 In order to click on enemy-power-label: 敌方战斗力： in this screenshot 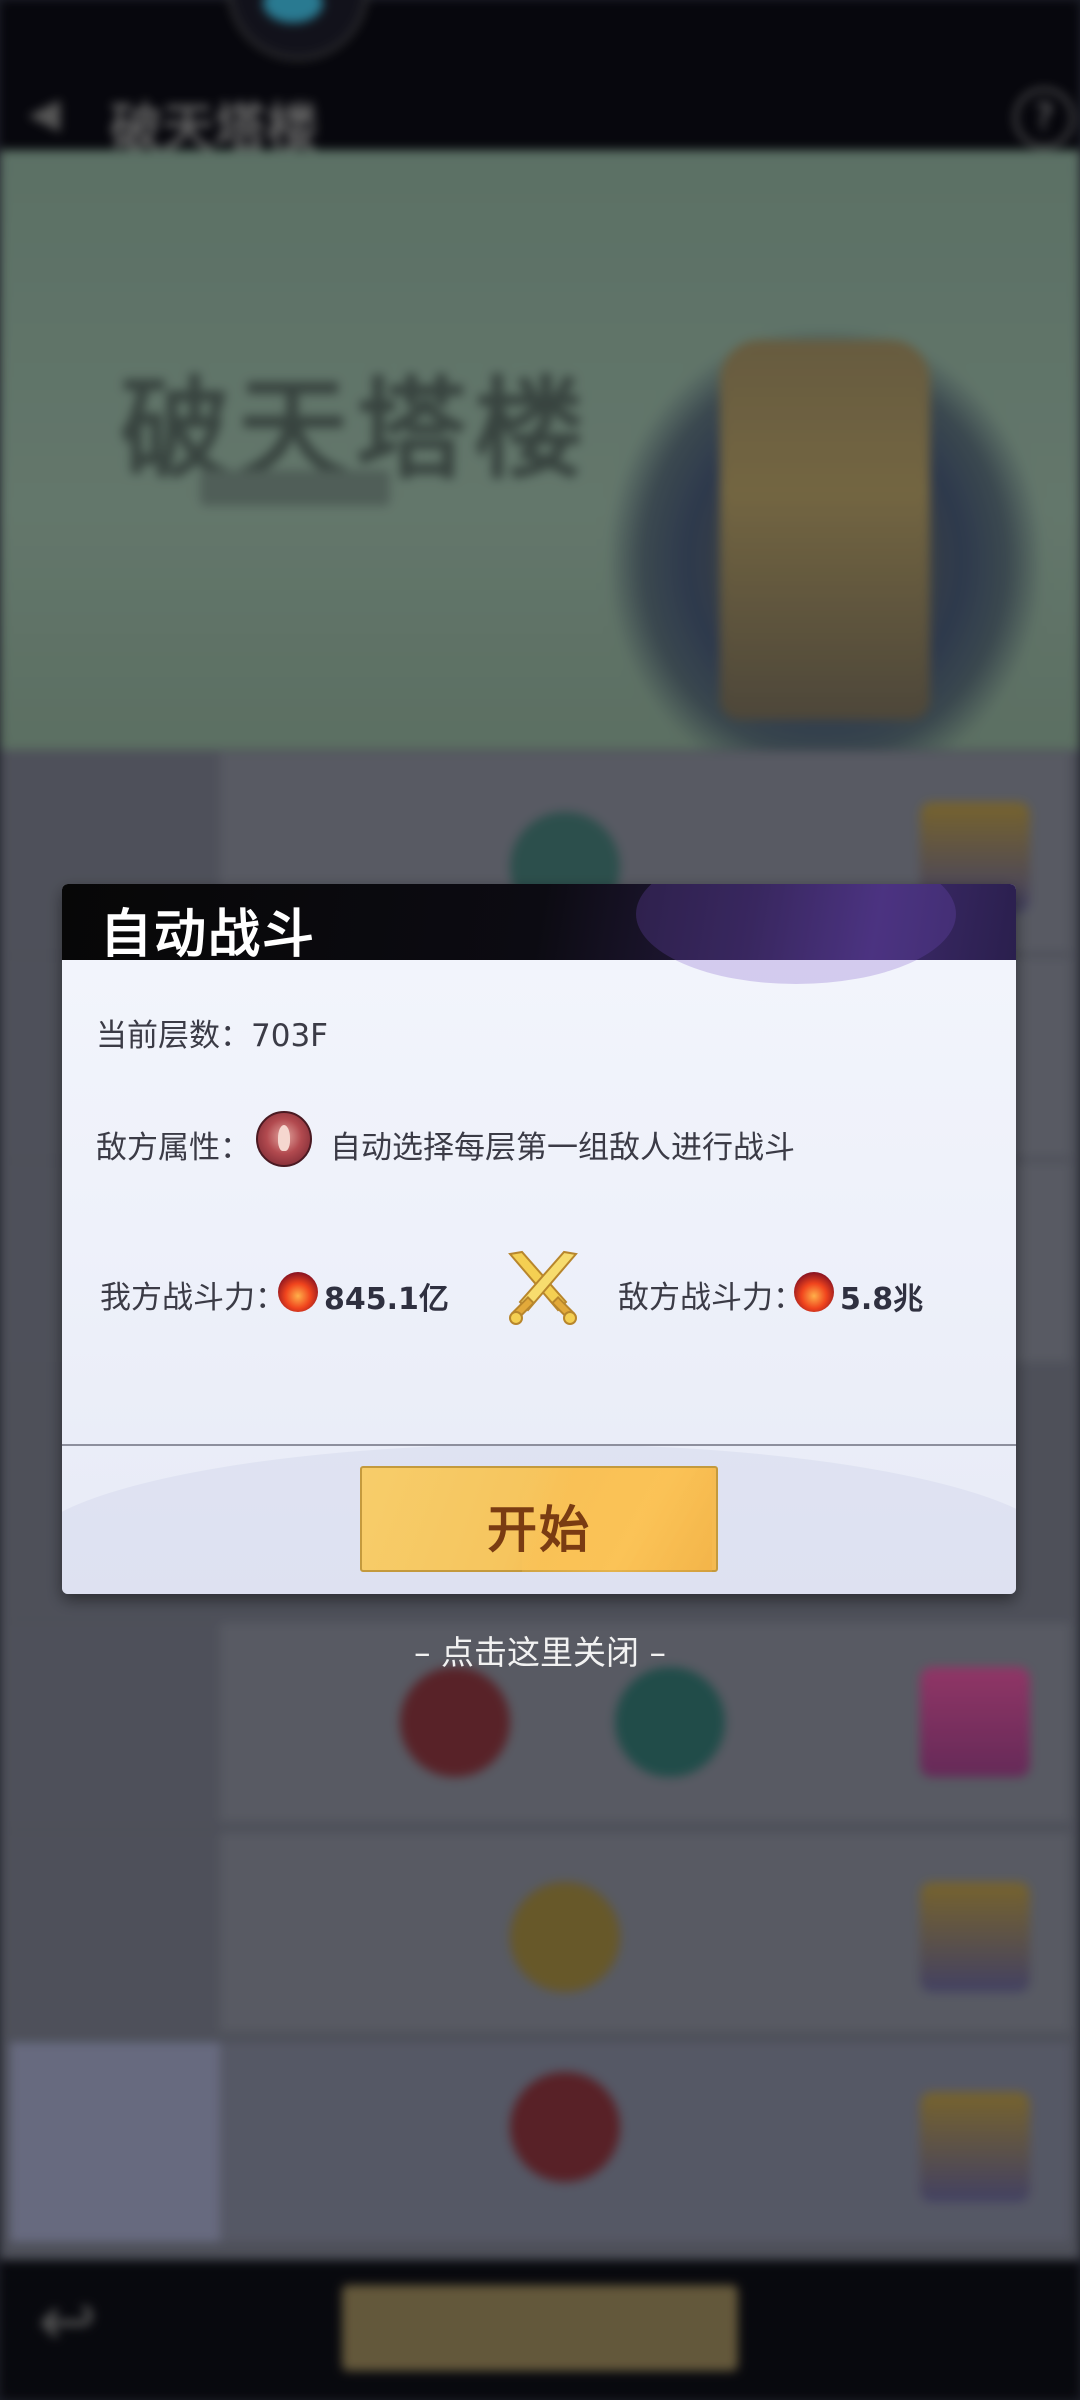, I will do `click(711, 1298)`.